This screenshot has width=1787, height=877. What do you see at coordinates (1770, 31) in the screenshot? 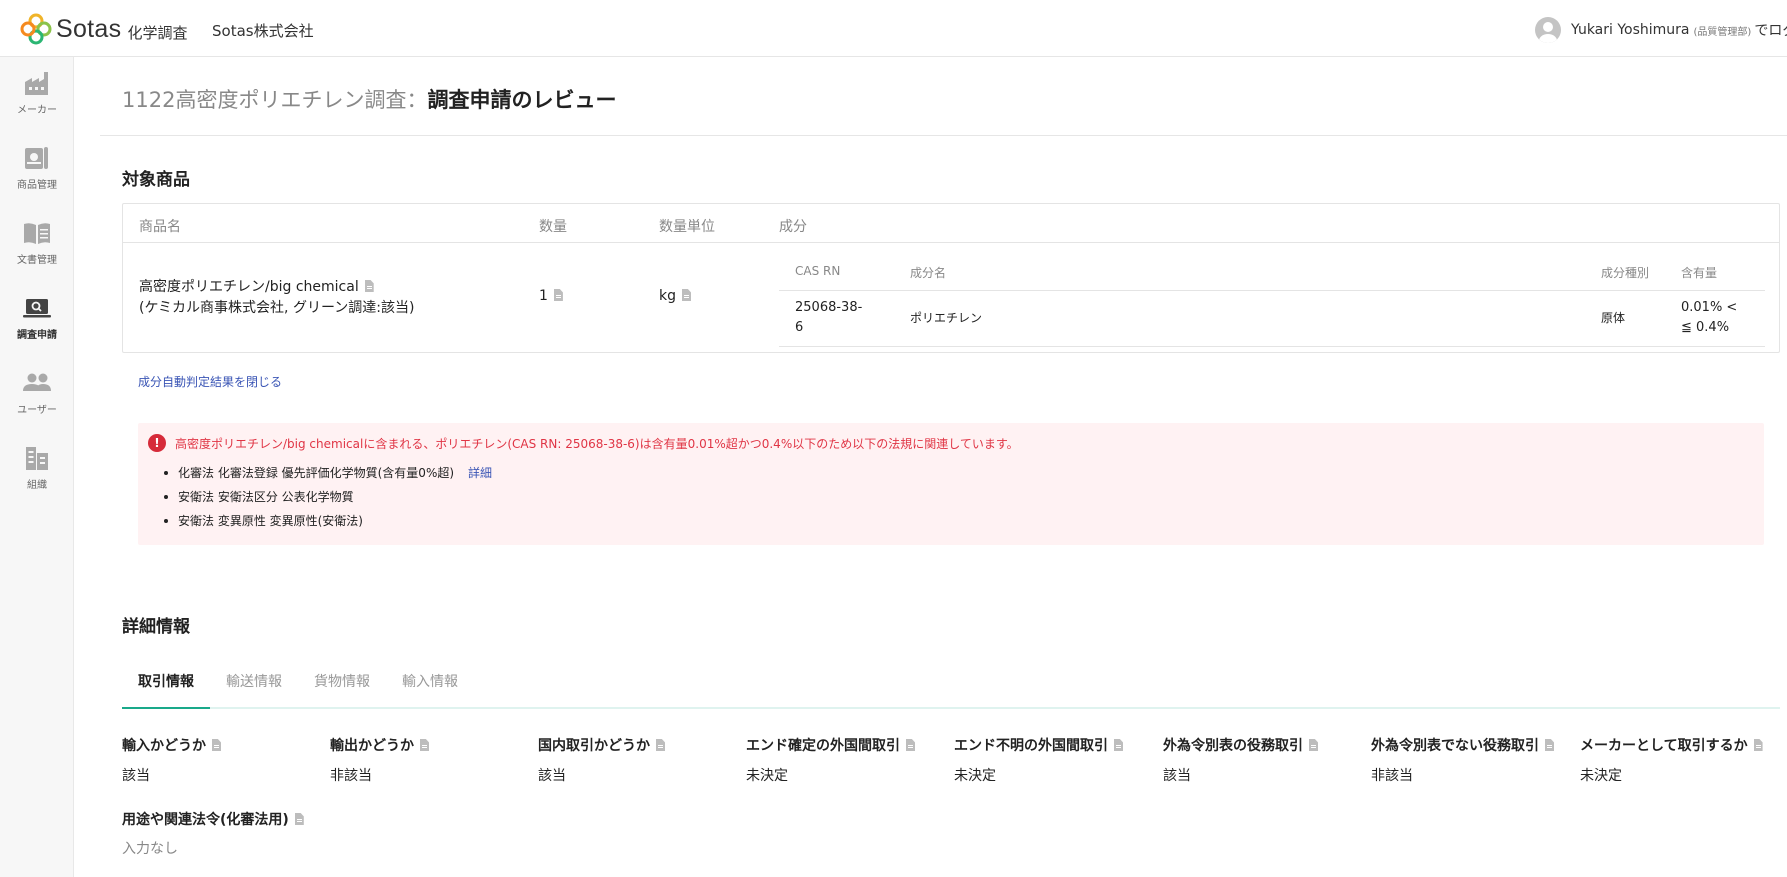
I see `login-suffix: でログ` at bounding box center [1770, 31].